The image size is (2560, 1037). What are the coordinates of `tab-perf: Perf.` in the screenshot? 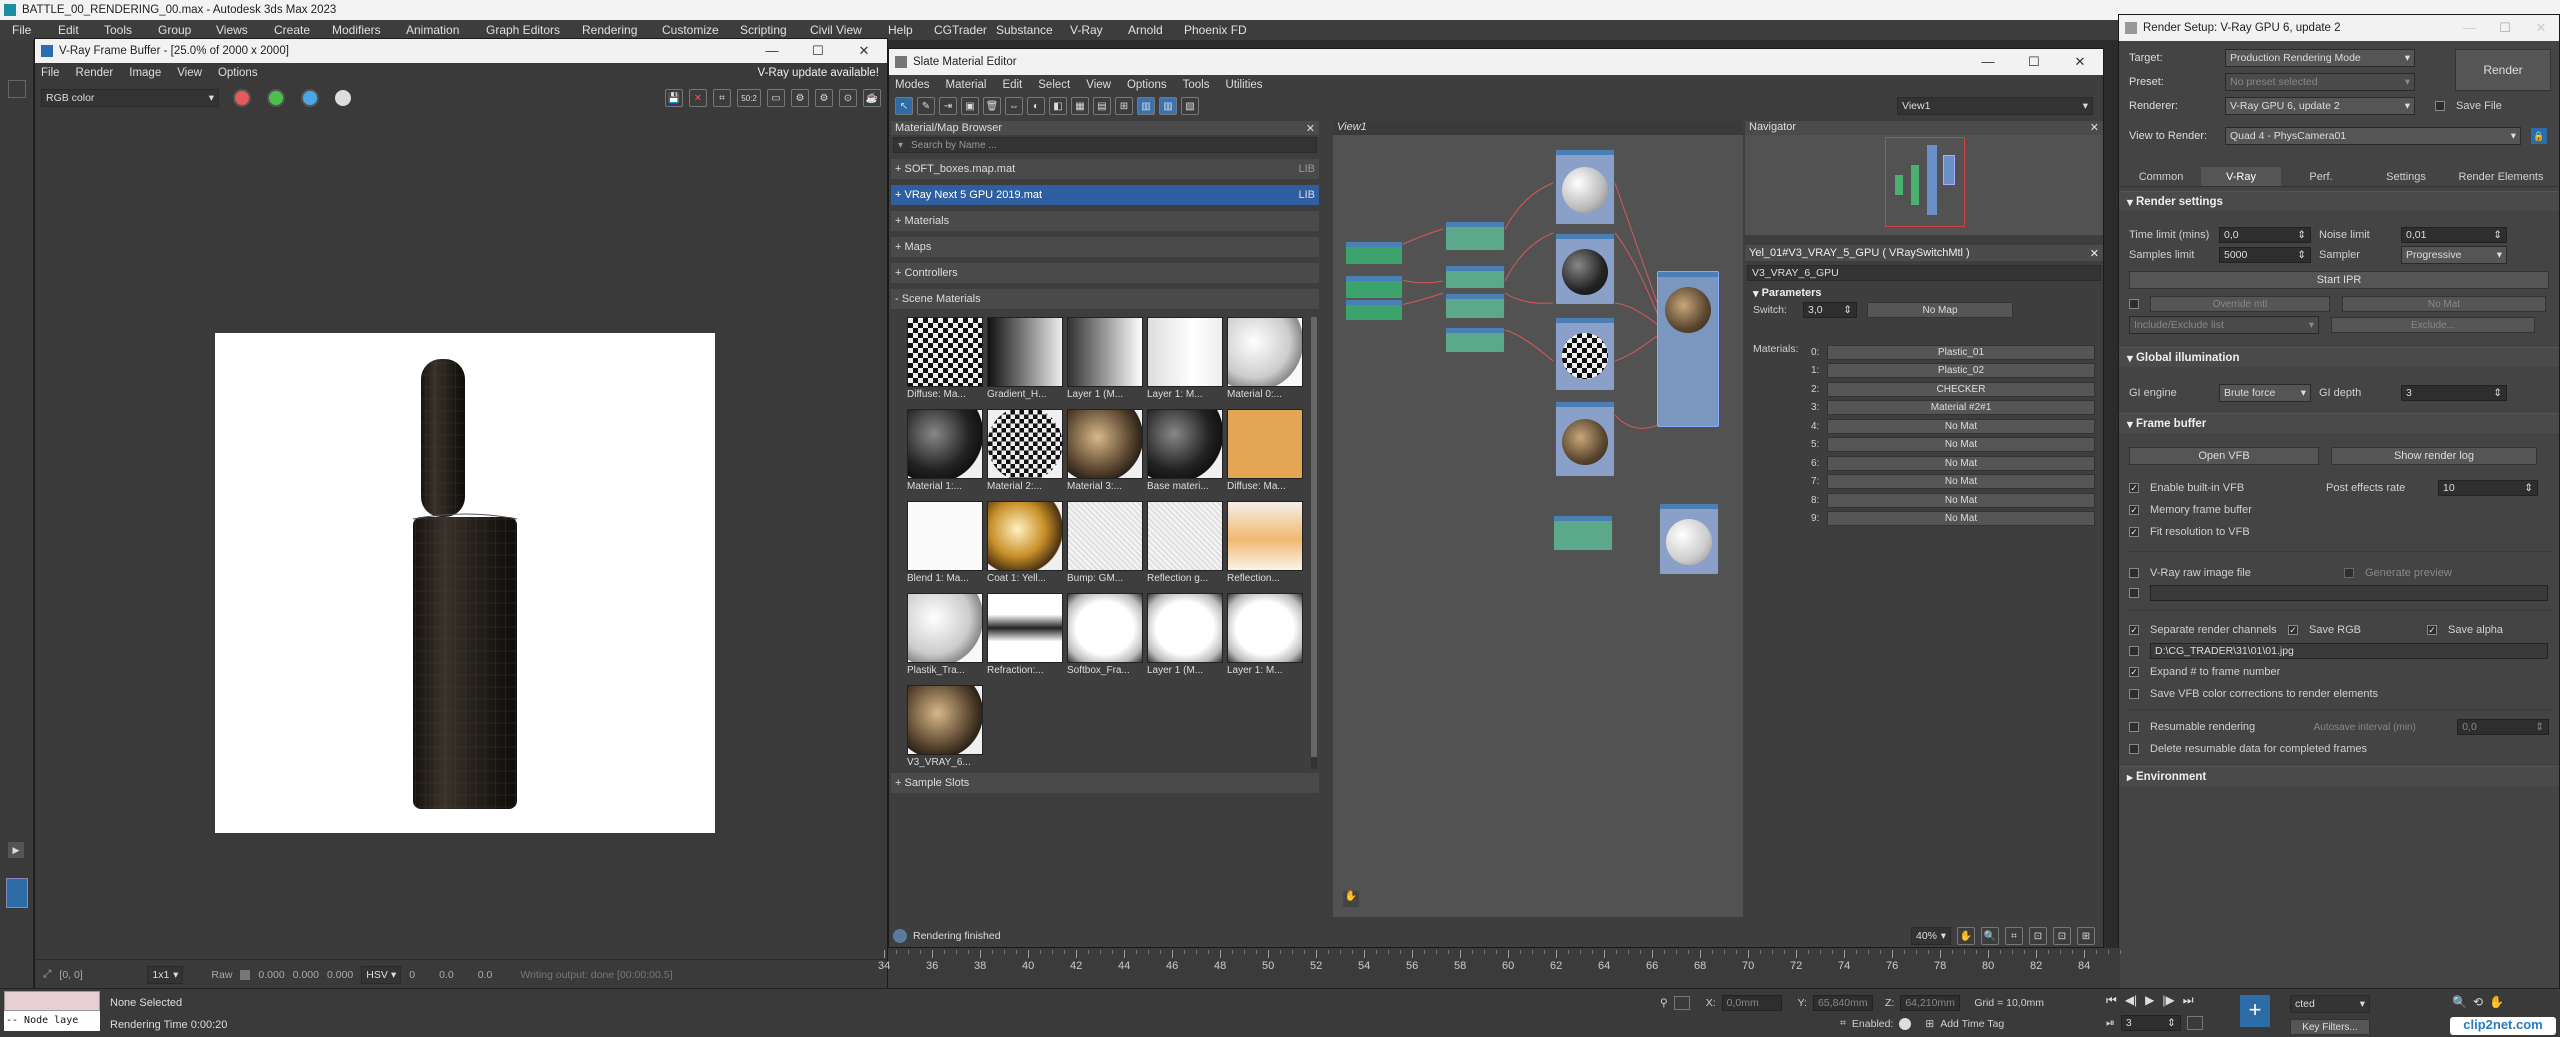 It's located at (2321, 176).